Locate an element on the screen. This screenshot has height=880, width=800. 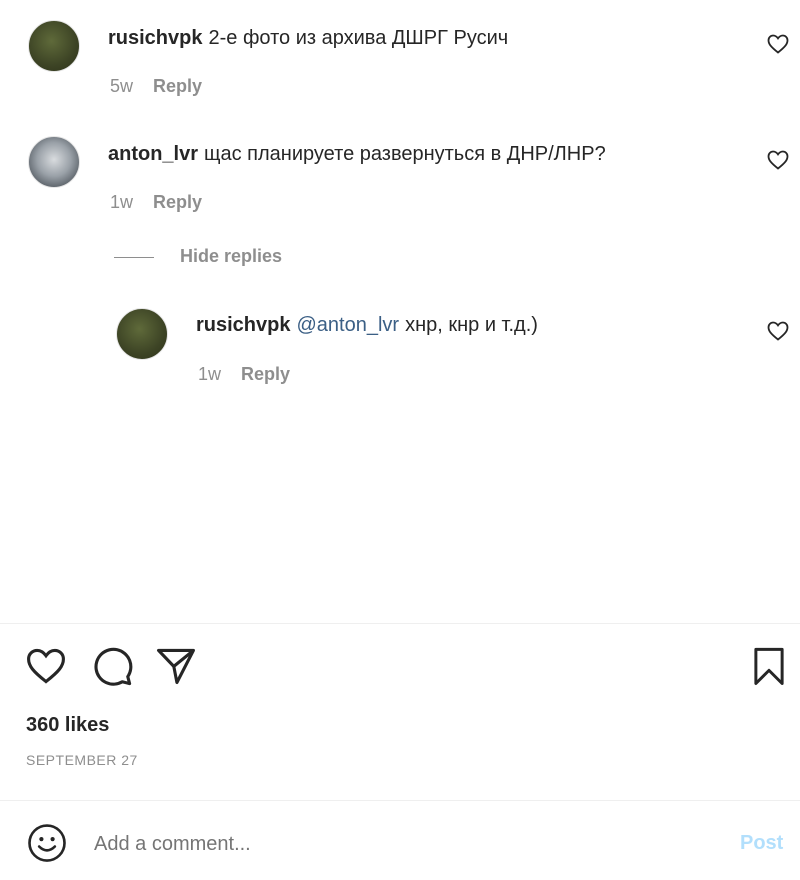
comment-input is located at coordinates (394, 844).